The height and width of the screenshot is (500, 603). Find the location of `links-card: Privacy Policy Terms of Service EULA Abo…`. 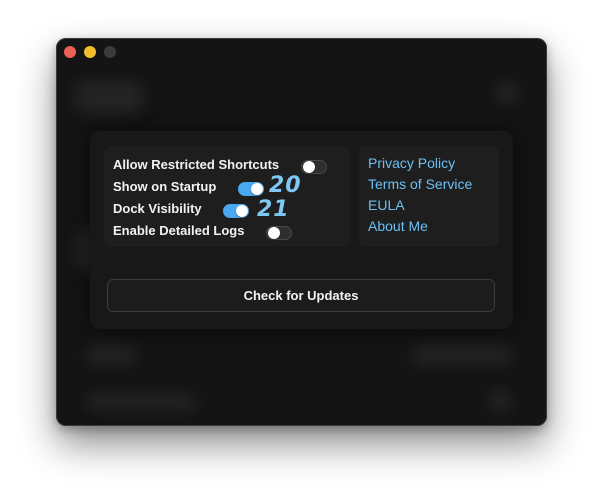

links-card: Privacy Policy Terms of Service EULA Abo… is located at coordinates (428, 196).